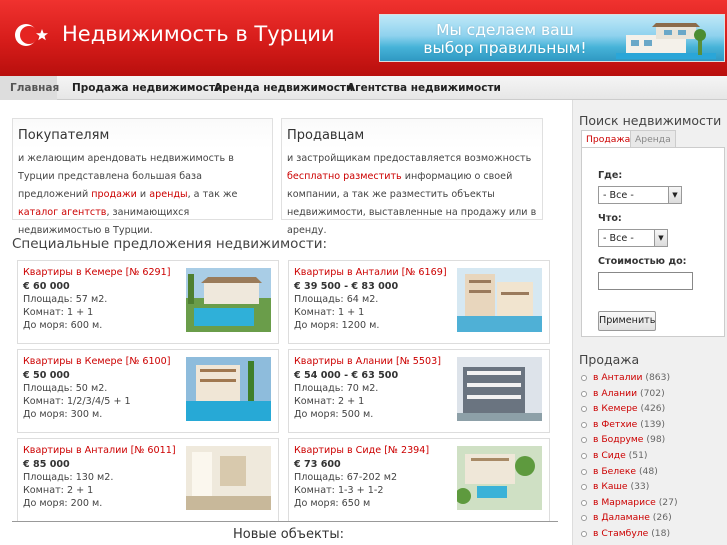  I want to click on offer-price: € 54 000 - € 63 500, so click(346, 375).